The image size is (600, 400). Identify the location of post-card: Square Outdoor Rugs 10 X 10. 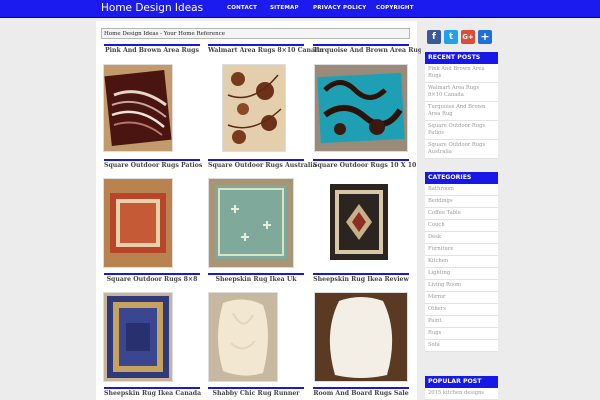
(364, 164).